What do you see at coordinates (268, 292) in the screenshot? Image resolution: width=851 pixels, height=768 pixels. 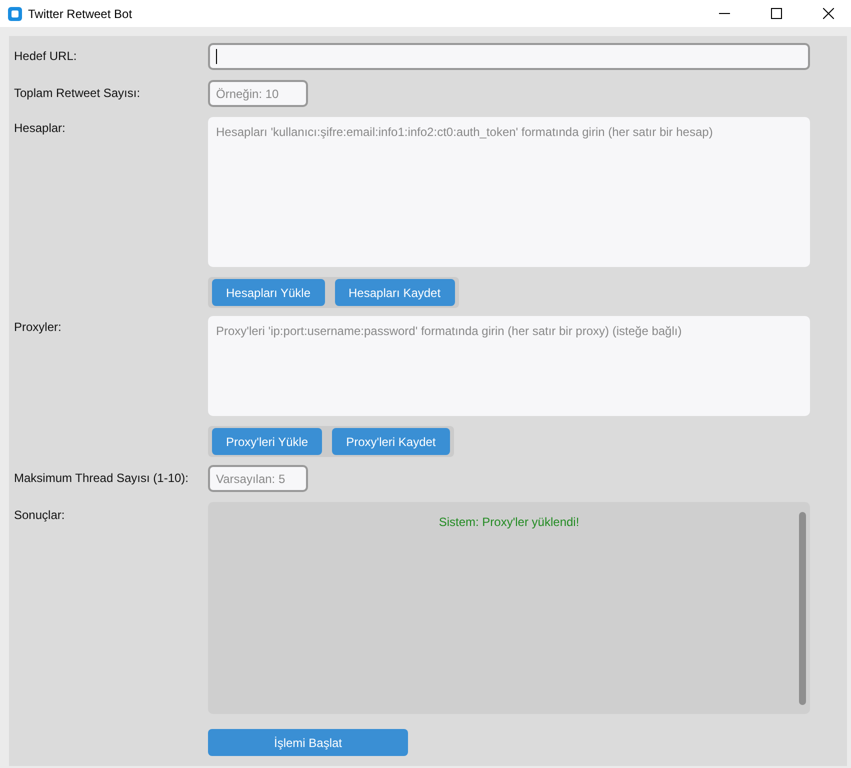 I see `action-button: Hesapları Yükle` at bounding box center [268, 292].